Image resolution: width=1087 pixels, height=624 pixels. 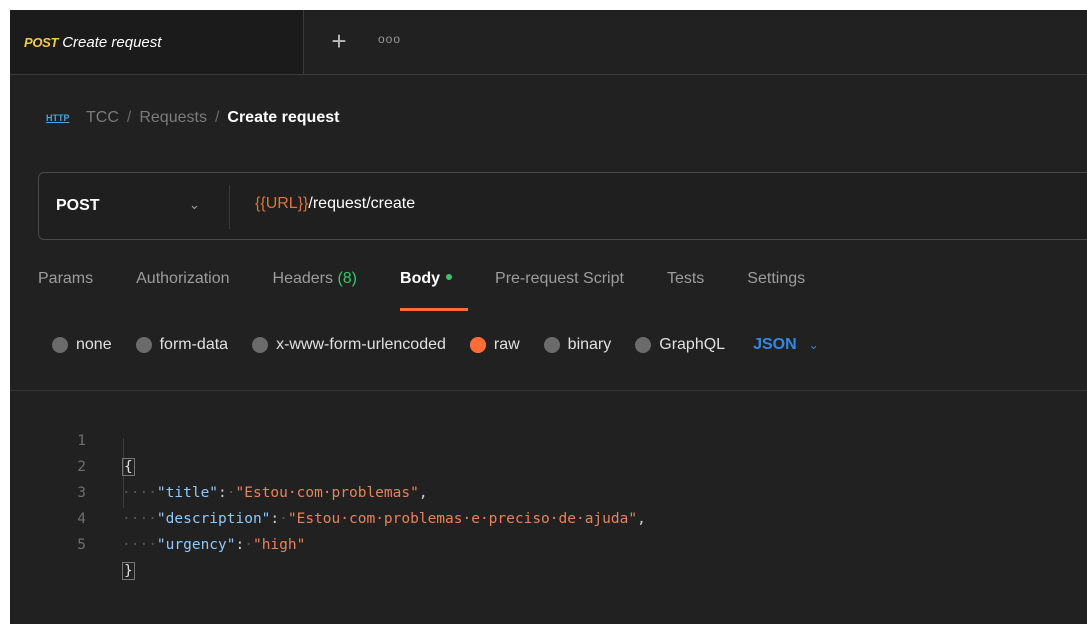 I want to click on tab-authorization: Authorization, so click(x=182, y=278).